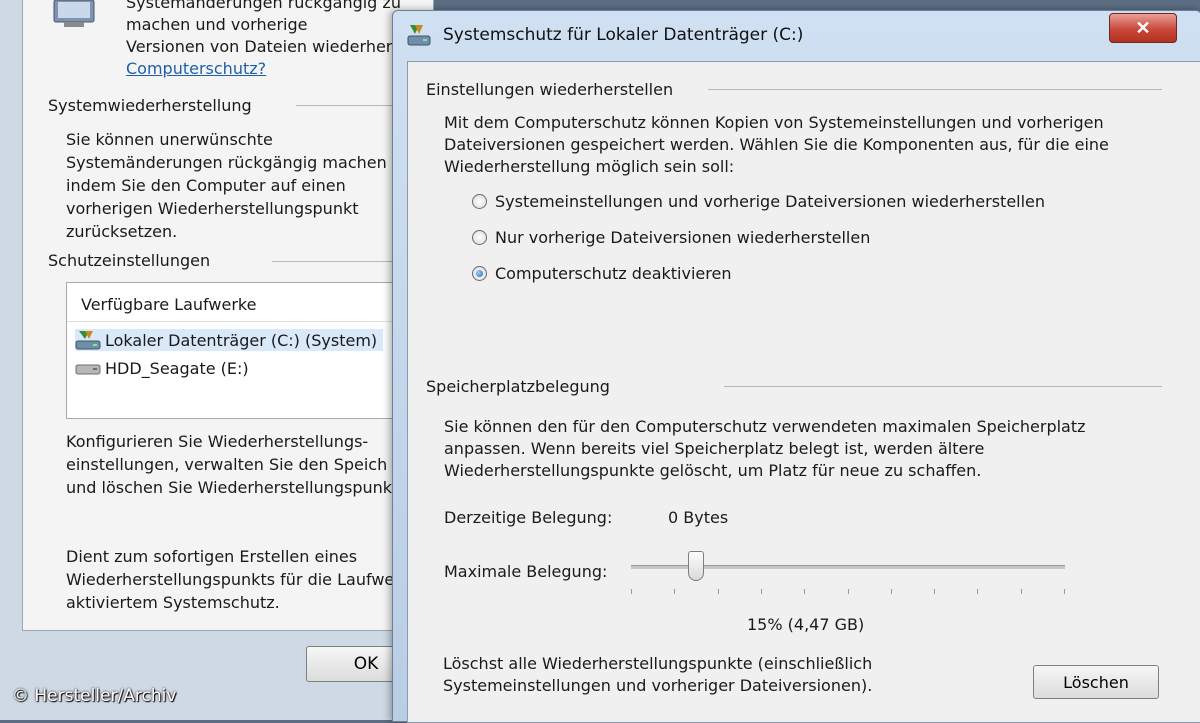 This screenshot has height=723, width=1200. I want to click on description-line: zurücksetzen., so click(122, 231).